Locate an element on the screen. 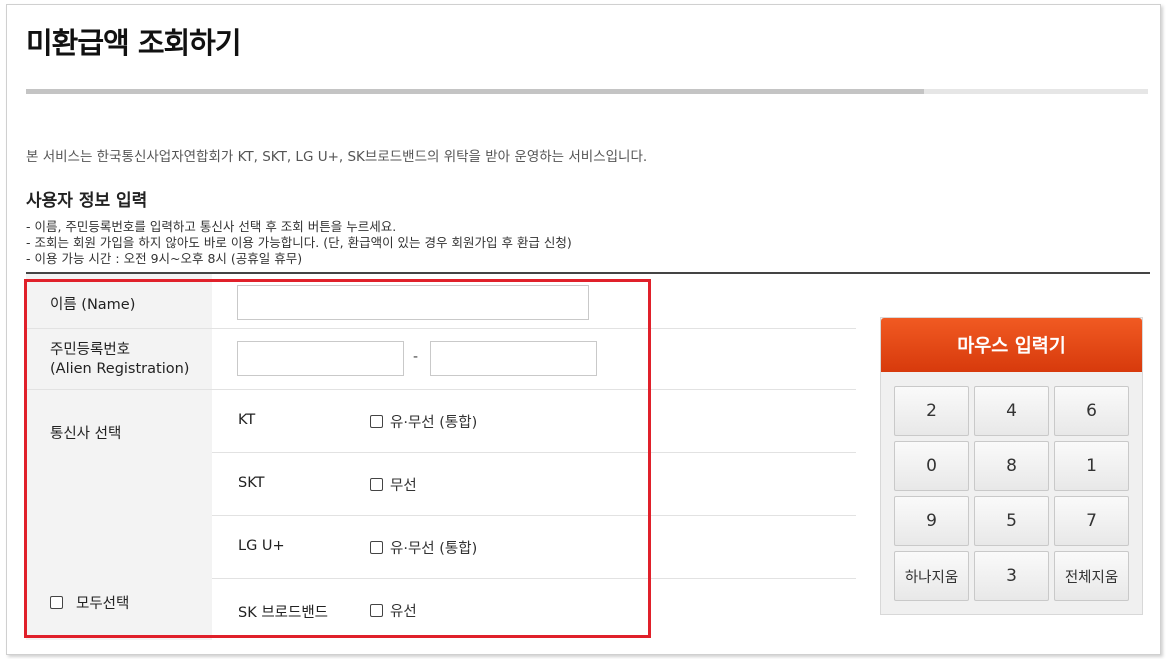 This screenshot has height=659, width=1169. progress-fill is located at coordinates (475, 91).